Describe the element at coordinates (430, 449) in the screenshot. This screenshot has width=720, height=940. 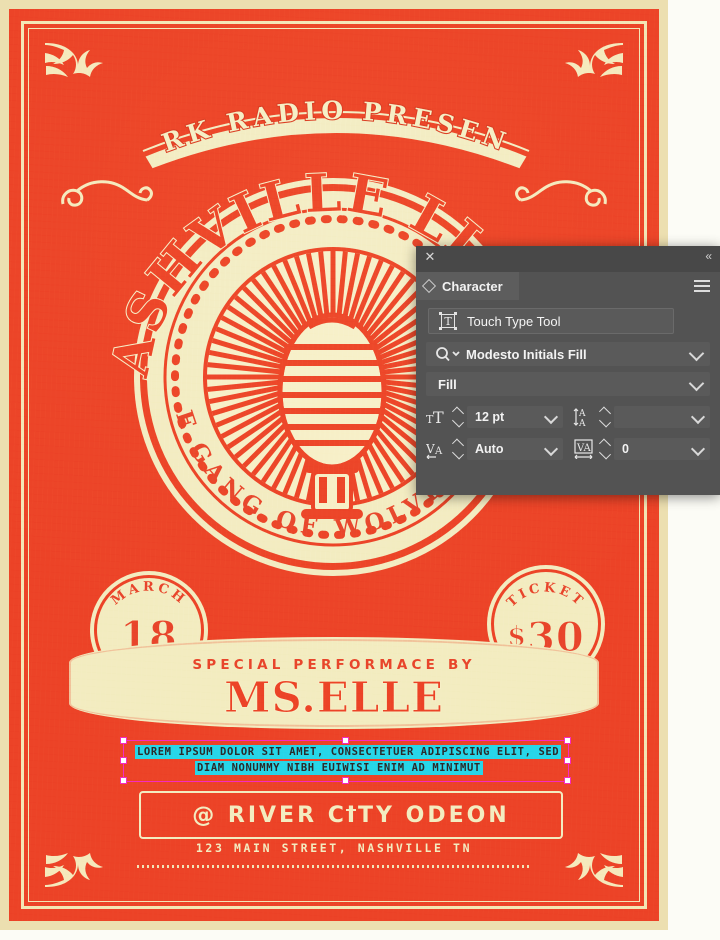
I see `svg-text: V` at that location.